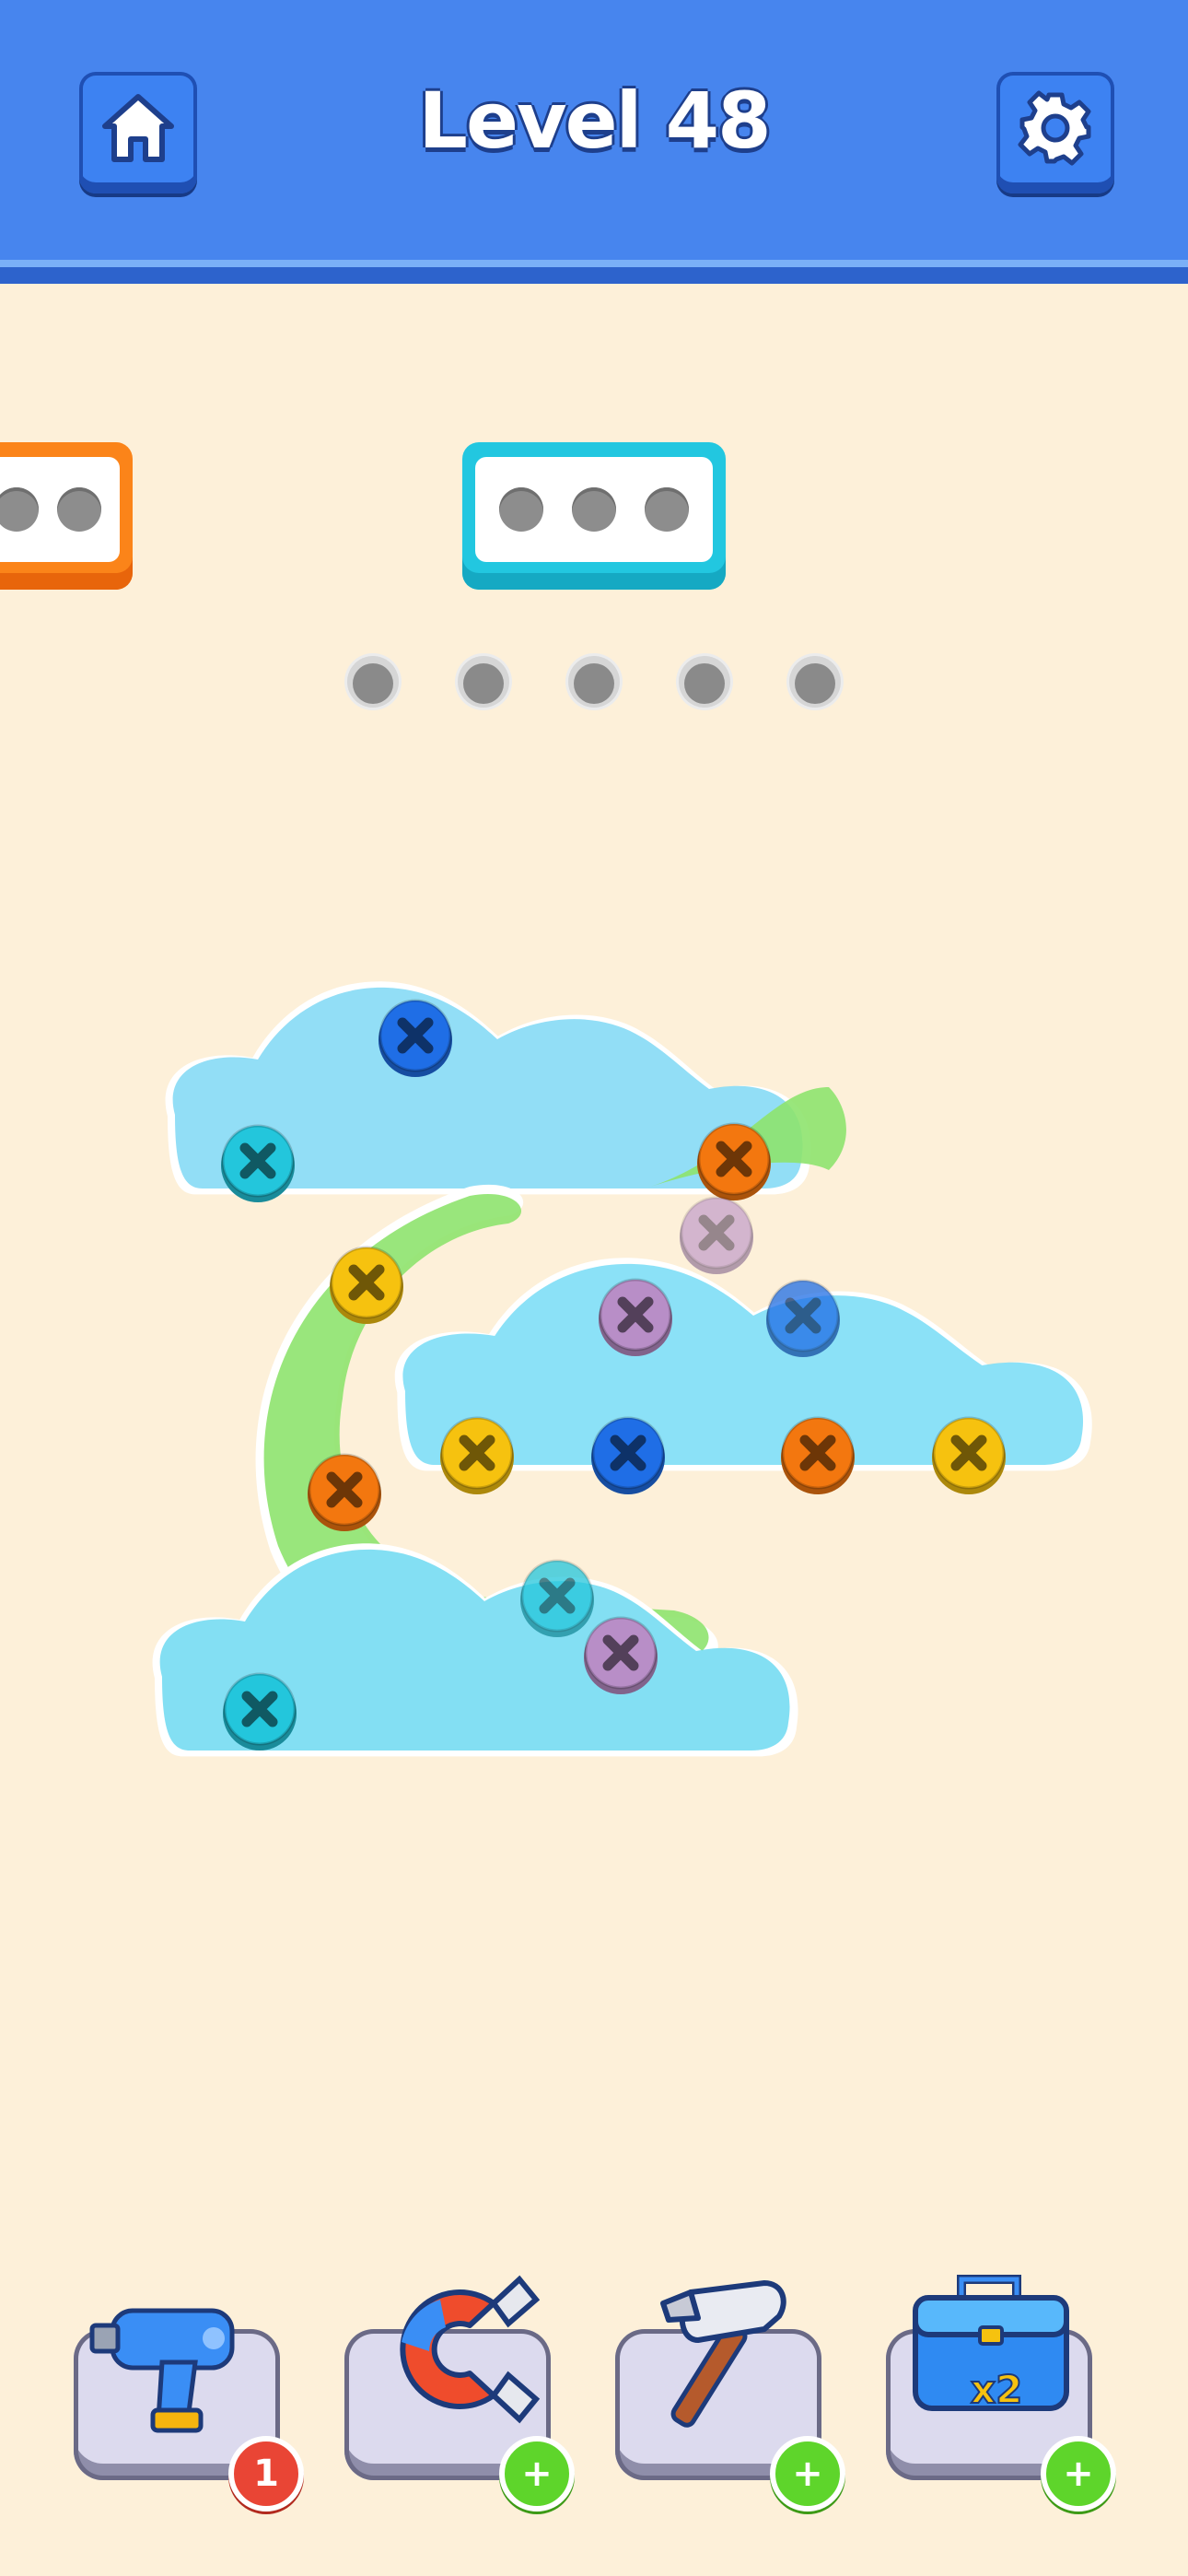  I want to click on magnet-add-badge: +, so click(537, 2474).